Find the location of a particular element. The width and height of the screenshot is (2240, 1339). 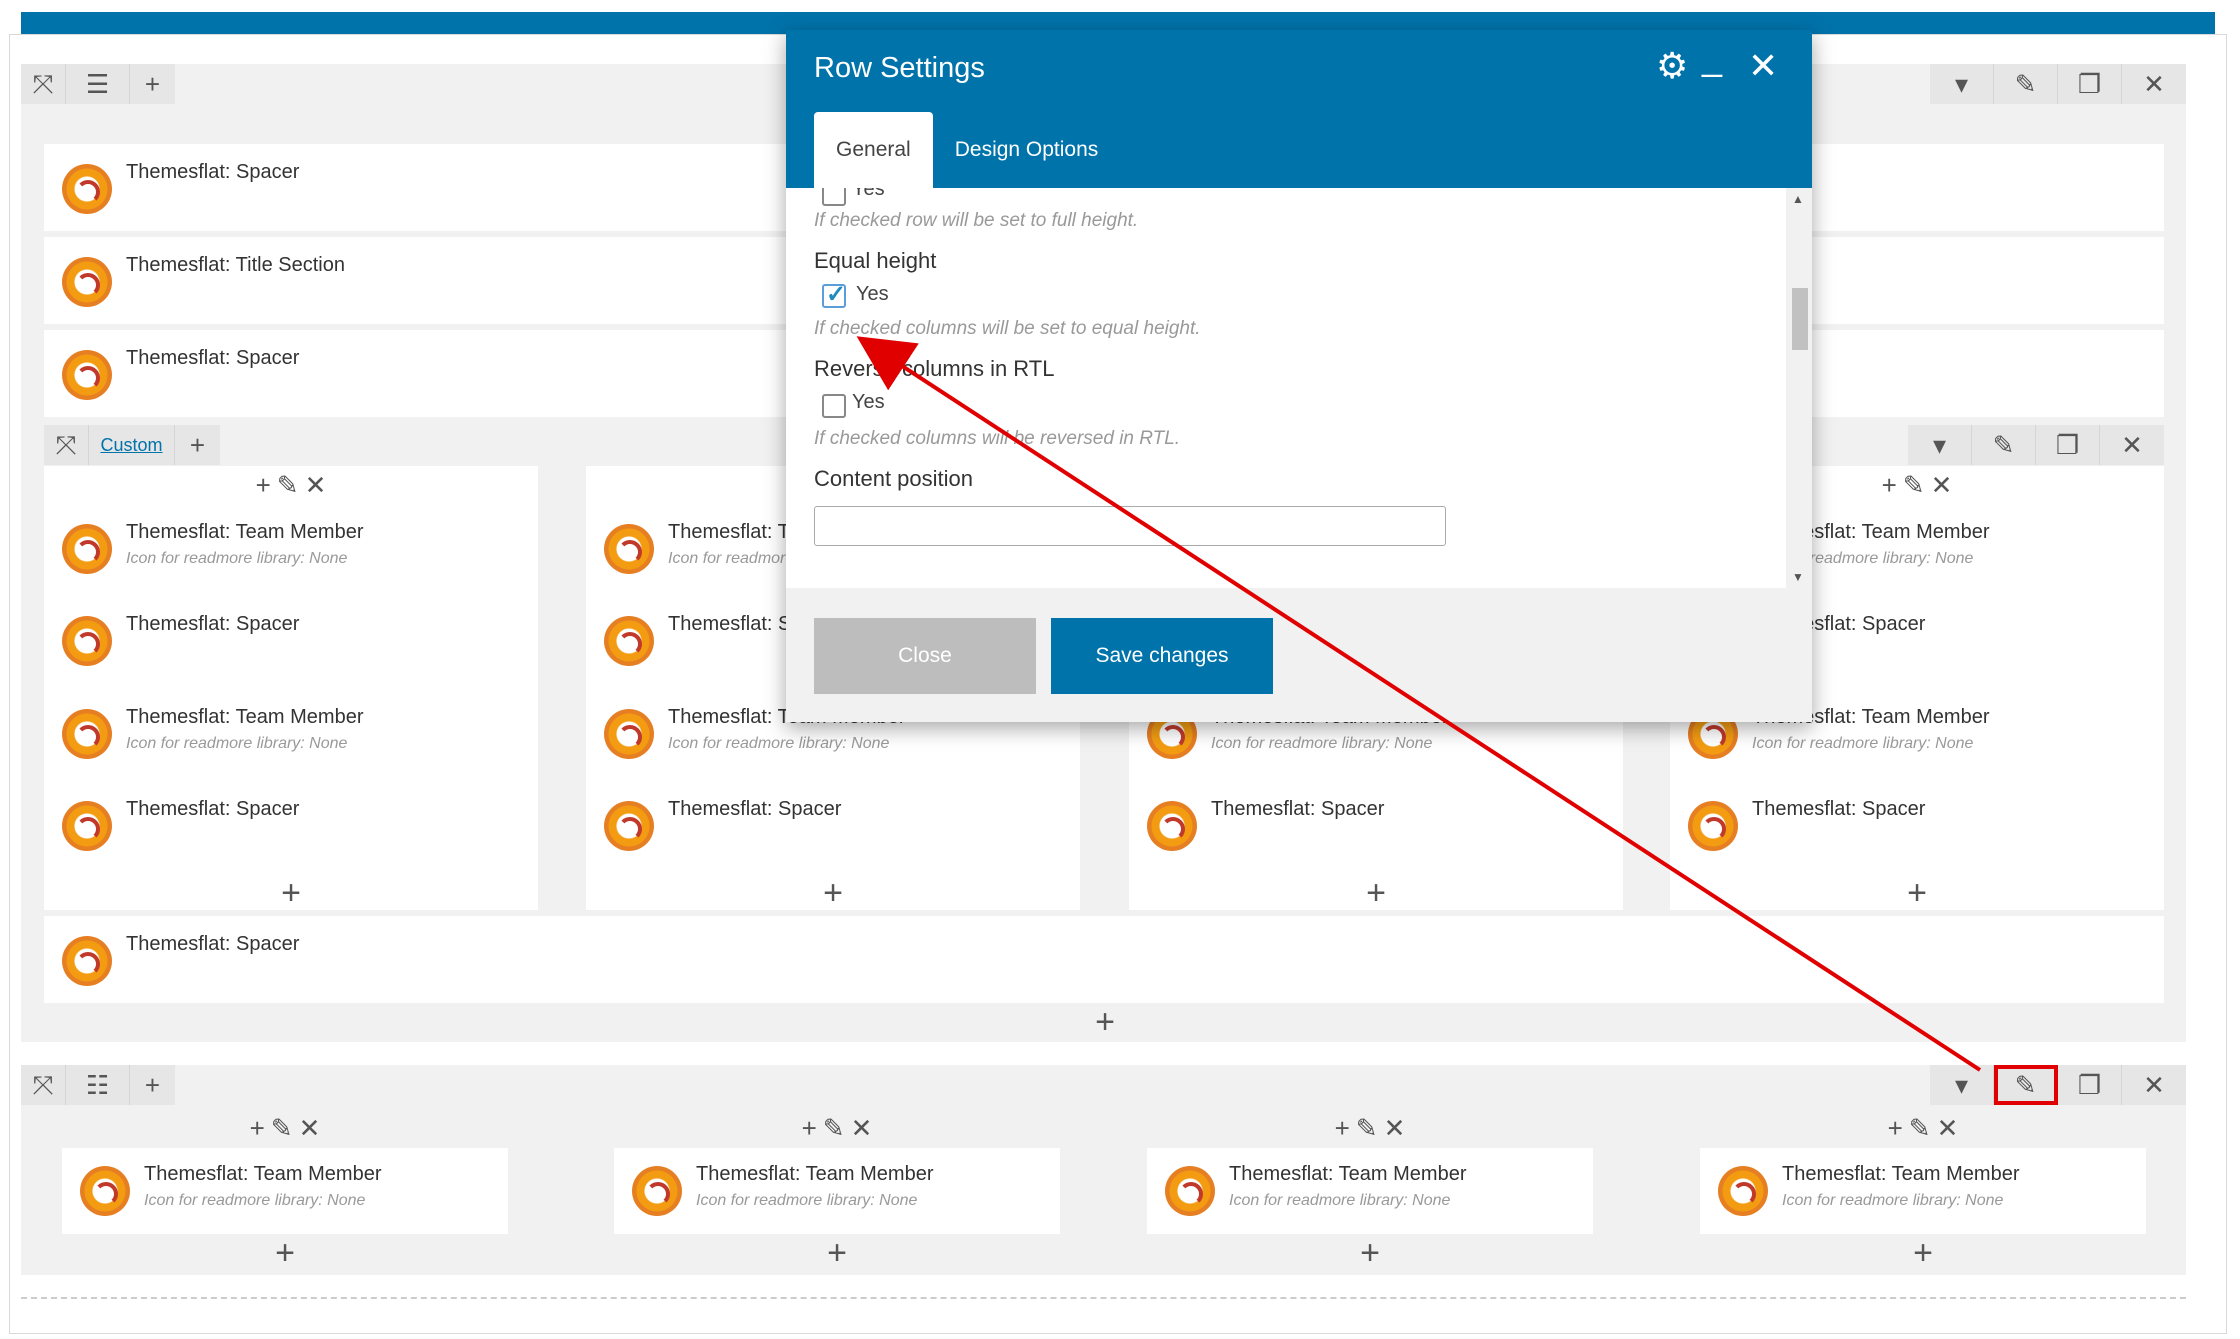

layout-custom-link: Custom is located at coordinates (132, 445).